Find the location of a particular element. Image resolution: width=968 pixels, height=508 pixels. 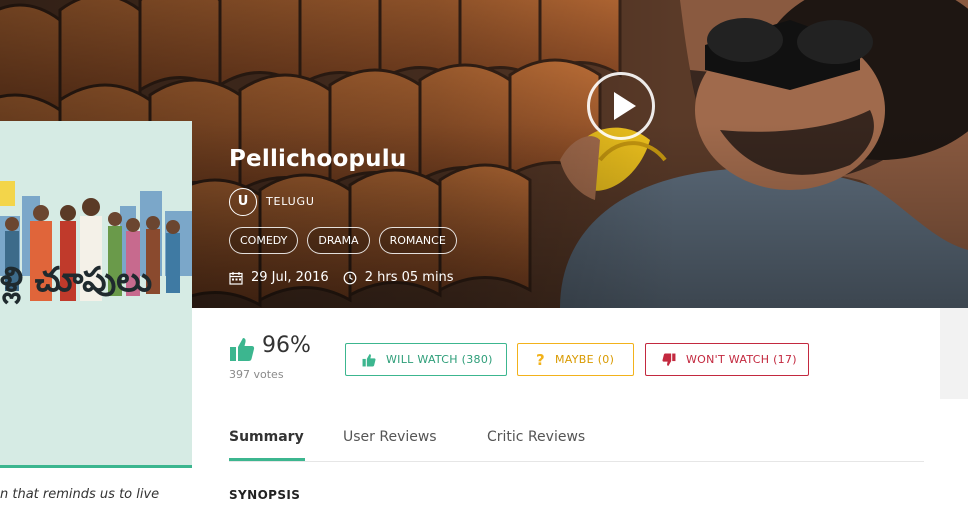

calendar-icon is located at coordinates (236, 278).